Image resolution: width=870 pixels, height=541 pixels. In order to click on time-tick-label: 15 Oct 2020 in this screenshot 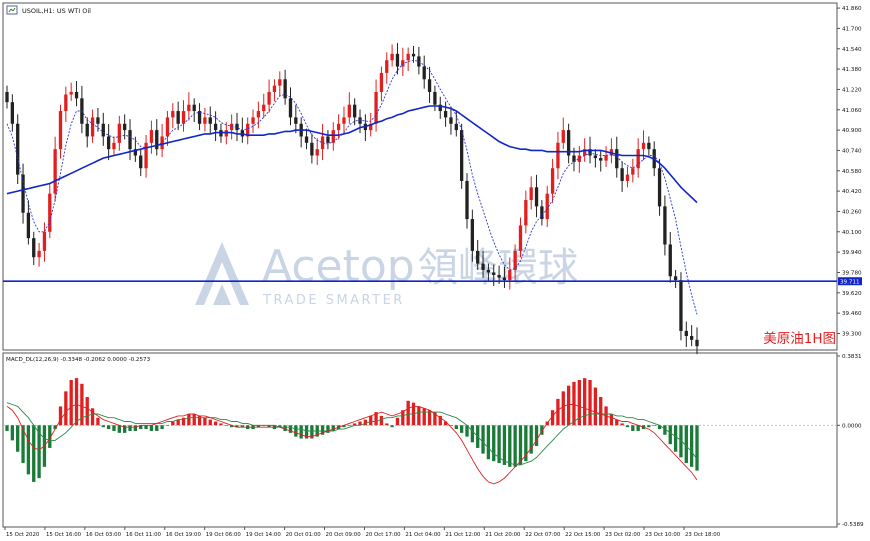, I will do `click(23, 535)`.